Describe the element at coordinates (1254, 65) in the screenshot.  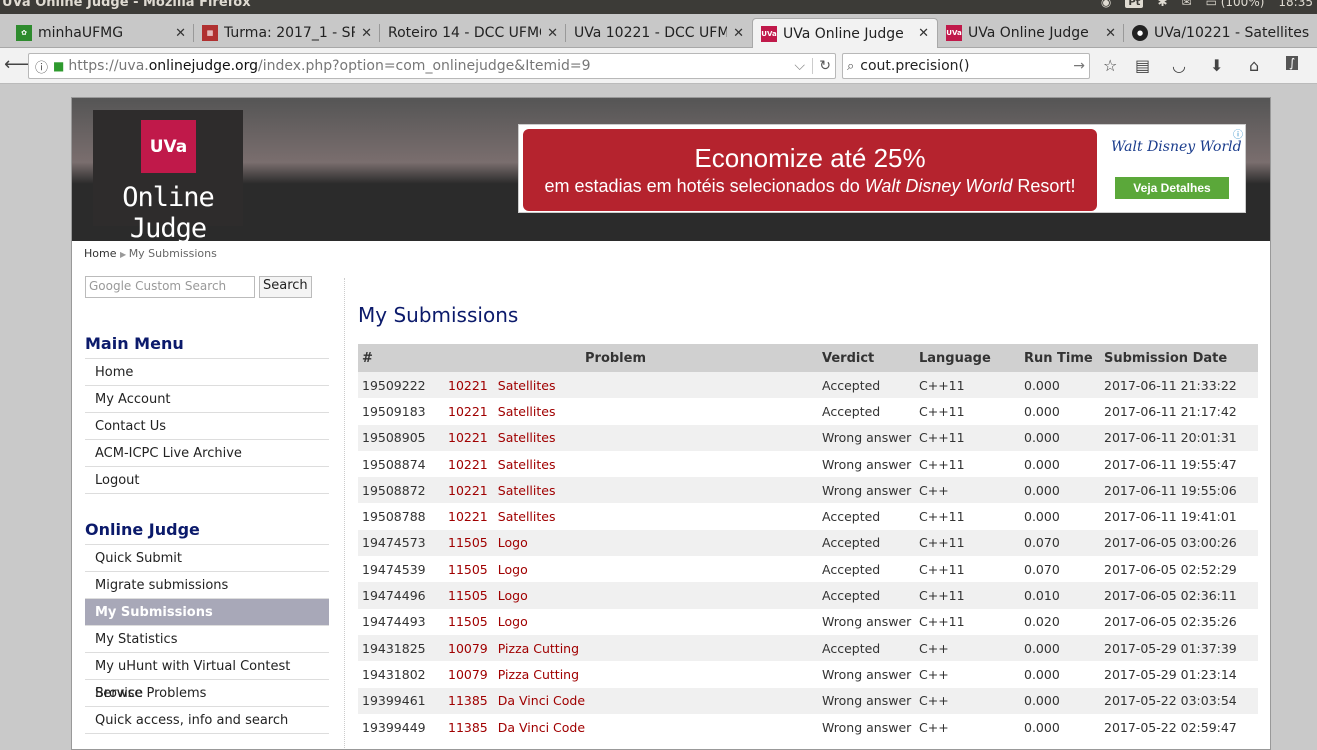
I see `home-icon: ⌂` at that location.